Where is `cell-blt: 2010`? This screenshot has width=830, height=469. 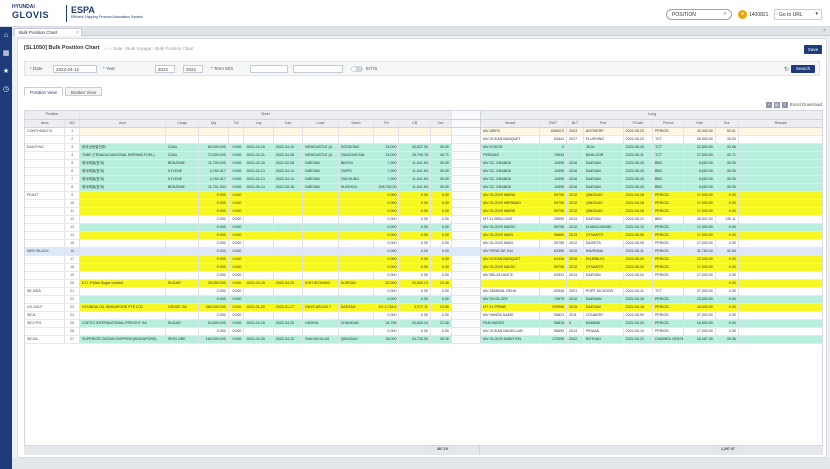
cell-blt: 2010 is located at coordinates (575, 299).